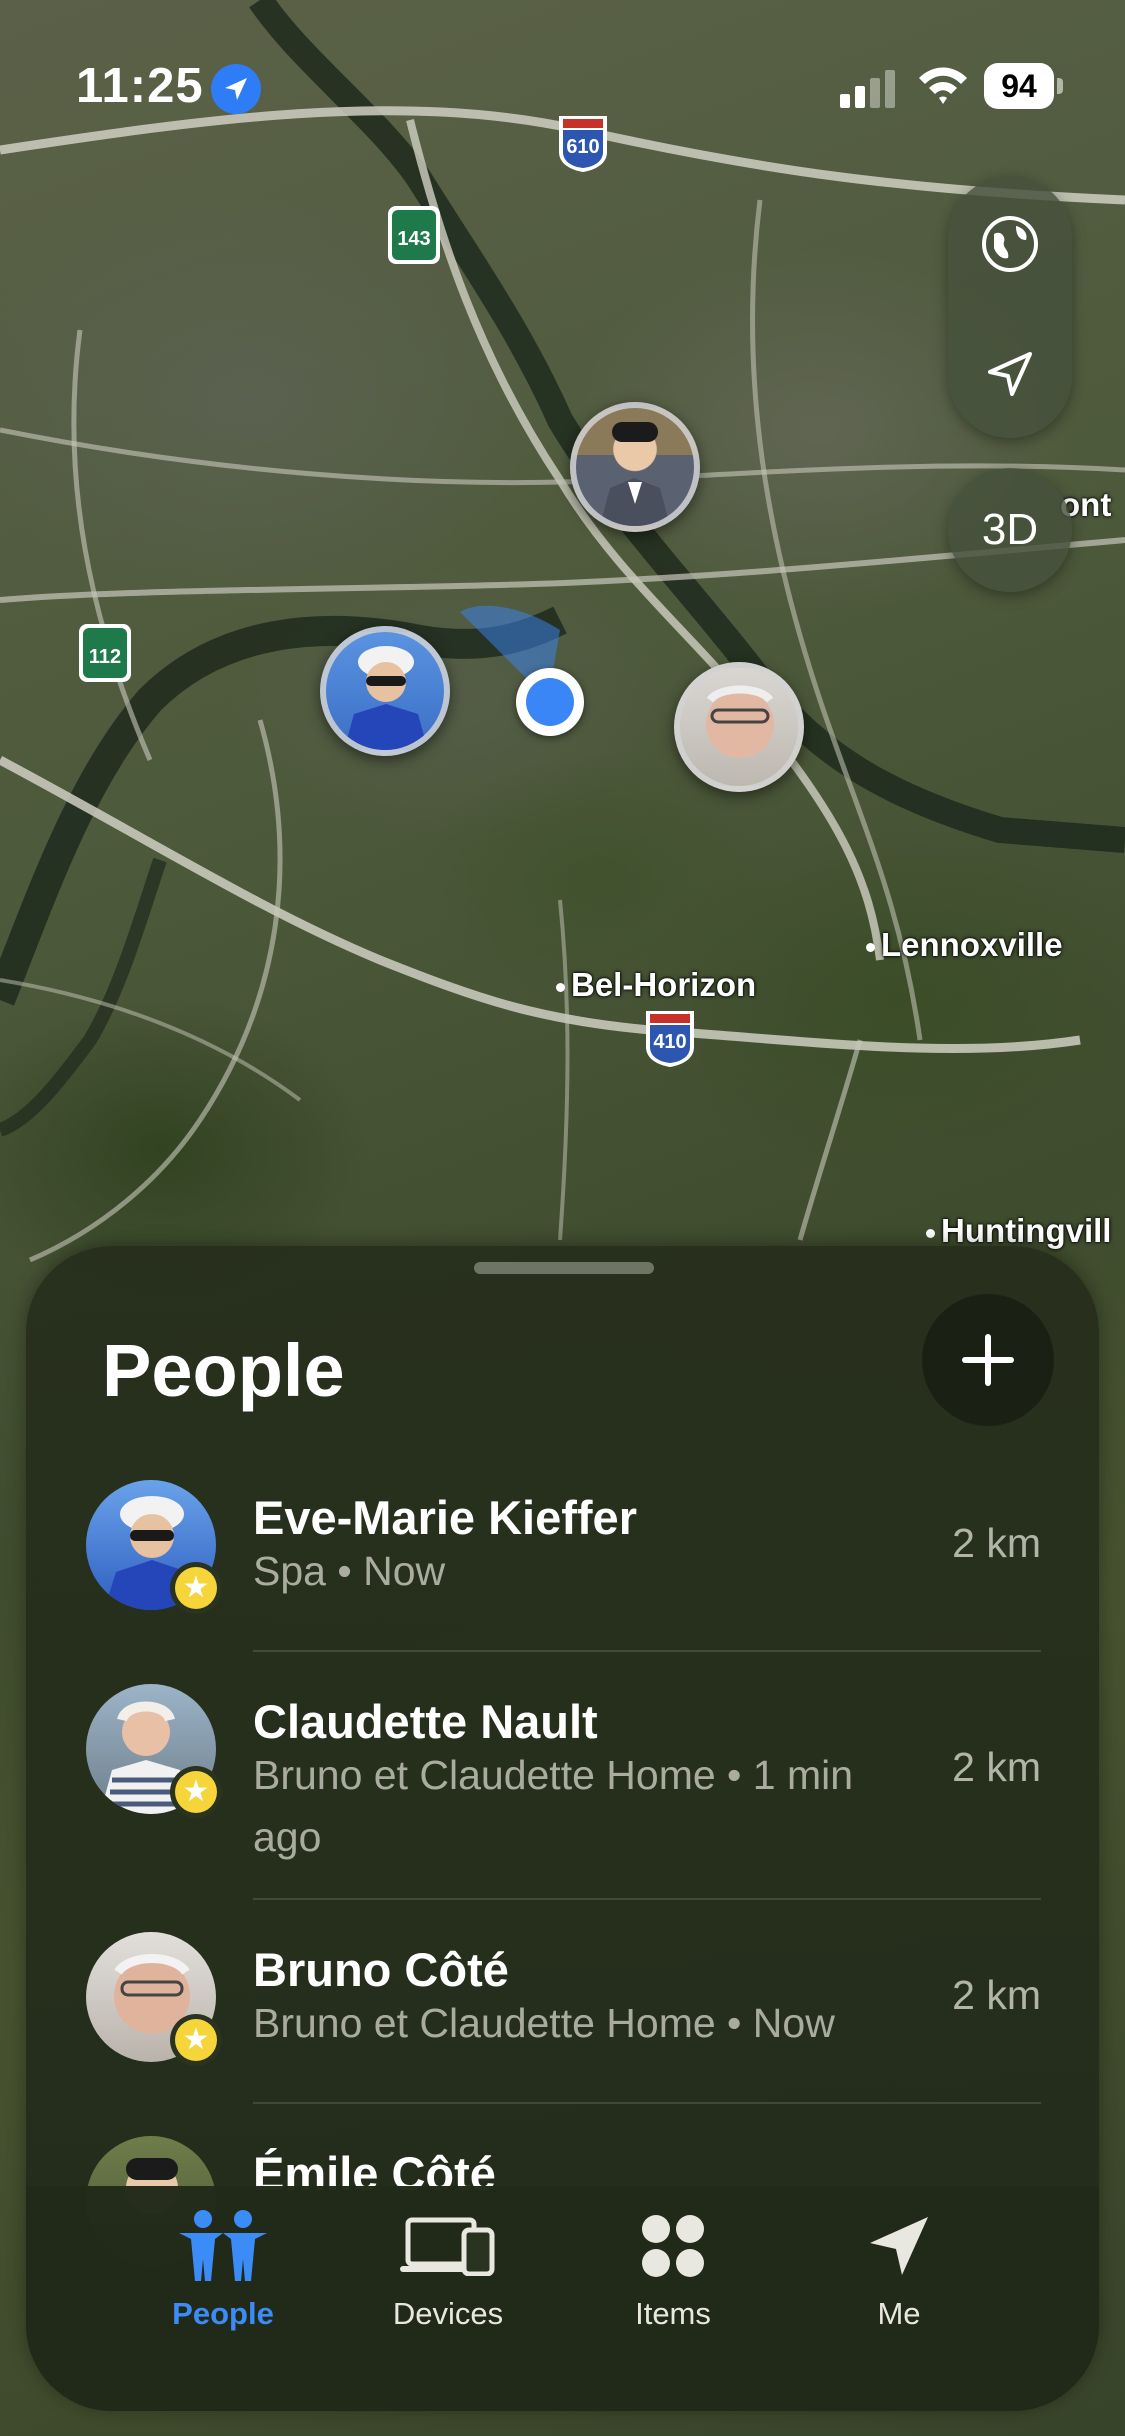 The image size is (1125, 2436). I want to click on map-avatar-emile, so click(635, 467).